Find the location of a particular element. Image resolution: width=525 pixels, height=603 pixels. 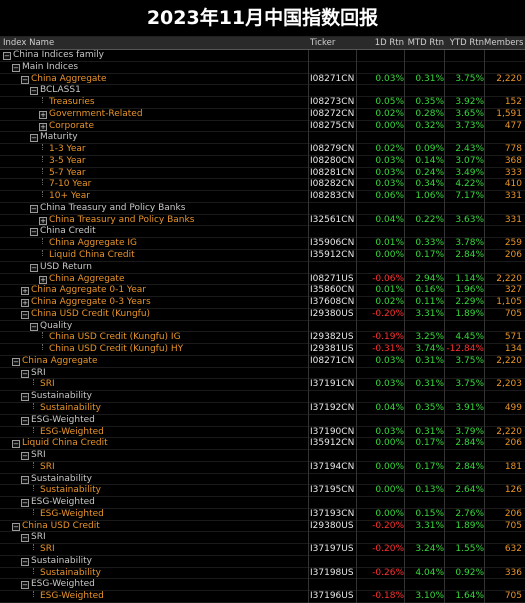

table-row: ESG-Weighted I37193CN 0.00% 0.15% 2.76% 206 is located at coordinates (262, 514).